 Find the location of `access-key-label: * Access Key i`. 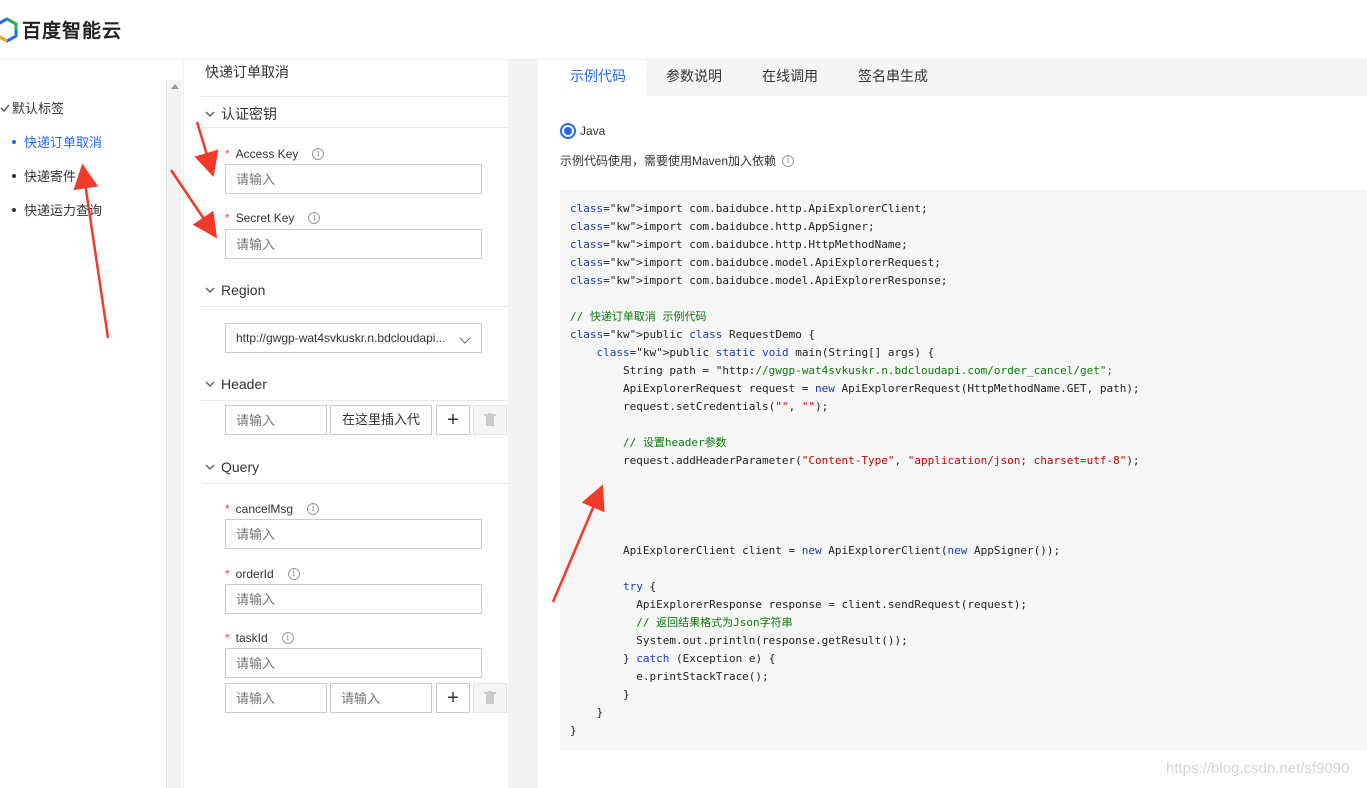

access-key-label: * Access Key i is located at coordinates (275, 154).